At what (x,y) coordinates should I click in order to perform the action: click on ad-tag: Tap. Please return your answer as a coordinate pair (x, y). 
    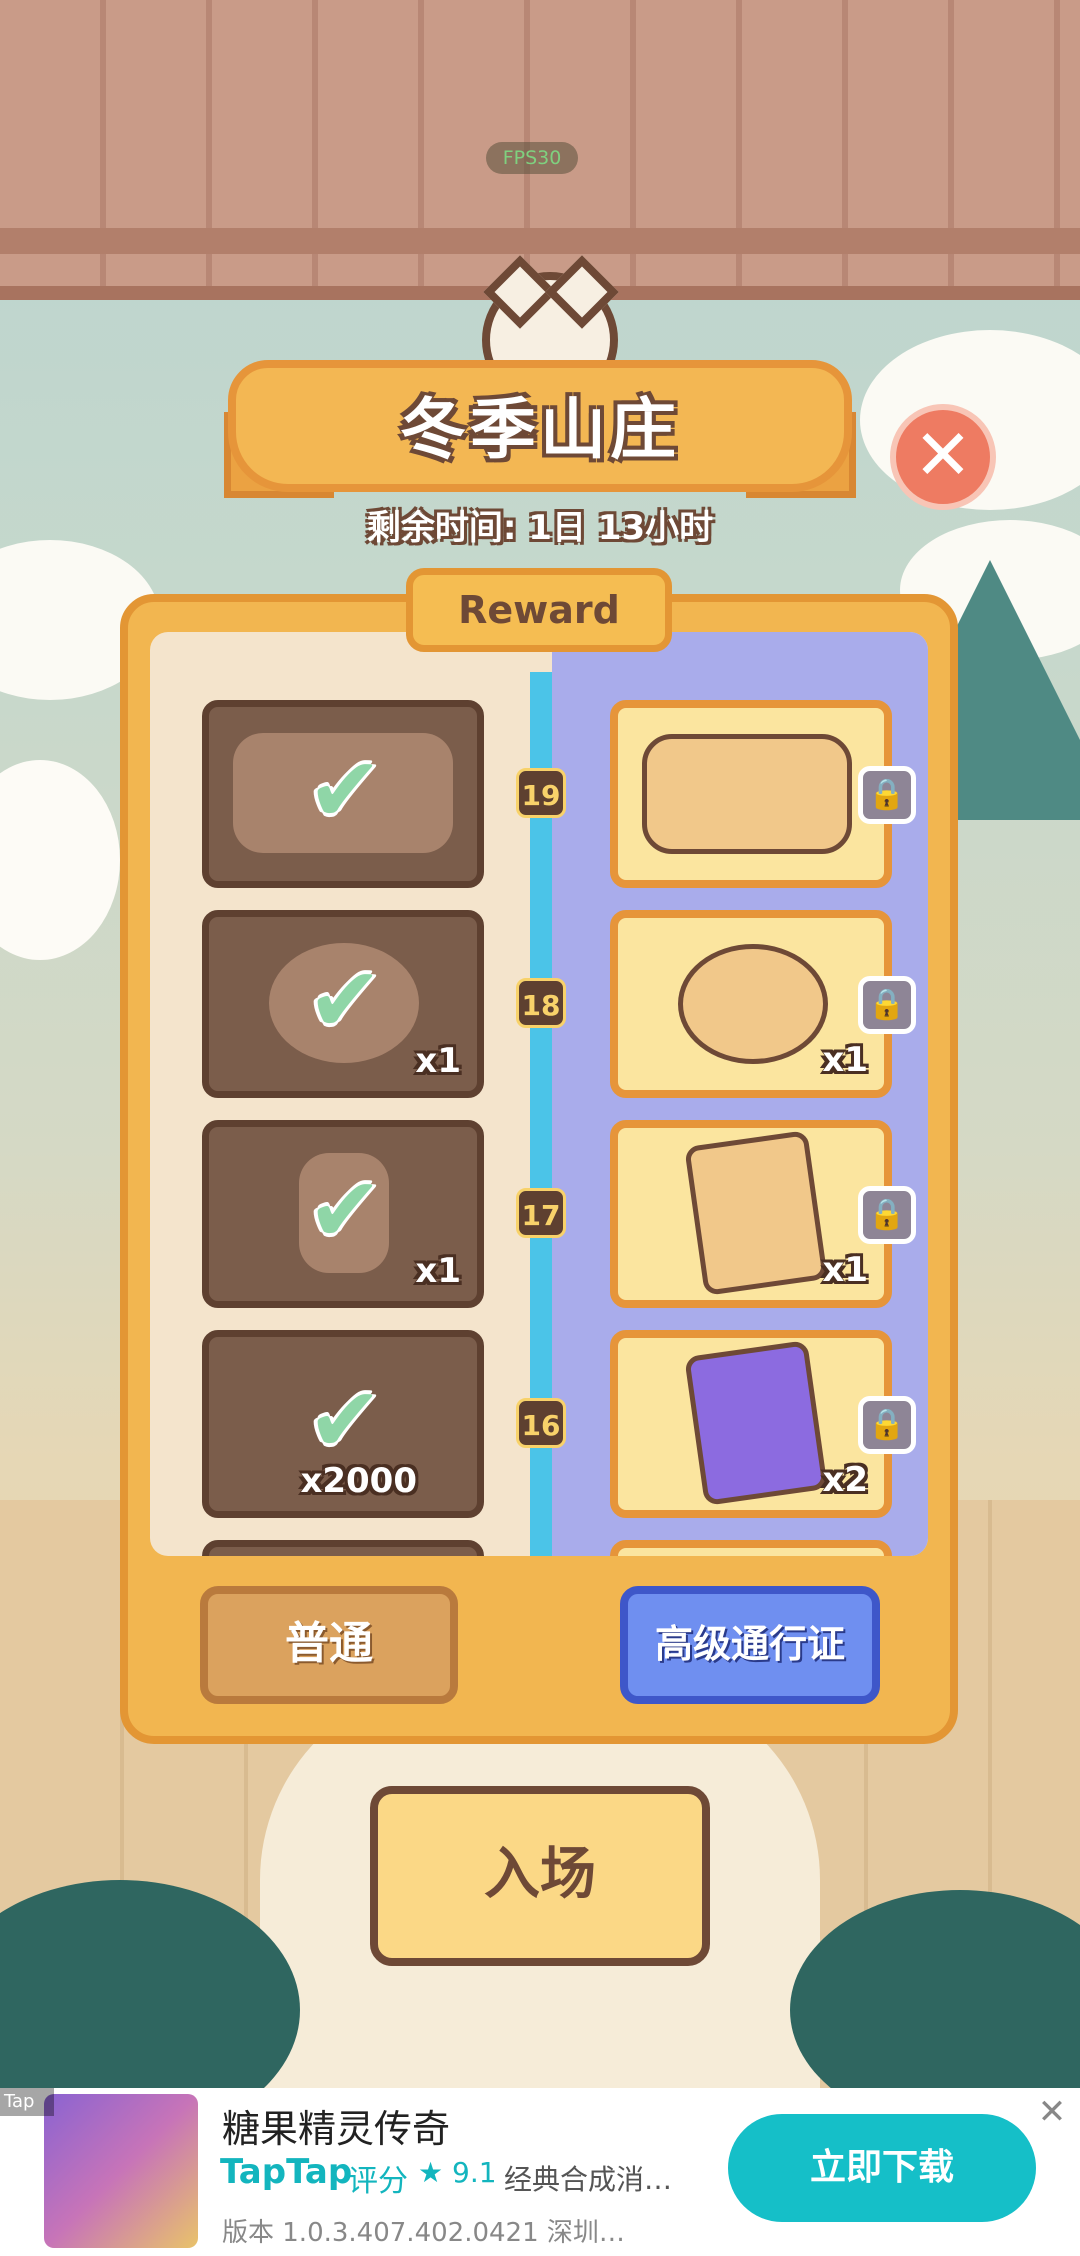
    Looking at the image, I should click on (27, 2102).